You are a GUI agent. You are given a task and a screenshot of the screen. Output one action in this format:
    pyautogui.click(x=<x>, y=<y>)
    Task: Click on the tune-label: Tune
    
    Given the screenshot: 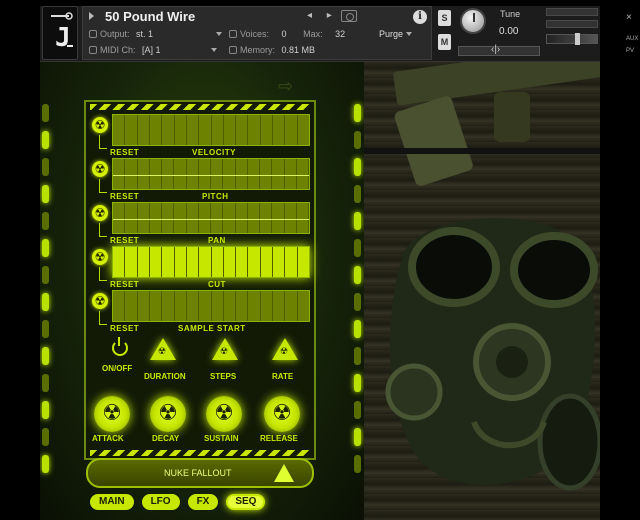 What is the action you would take?
    pyautogui.click(x=510, y=14)
    